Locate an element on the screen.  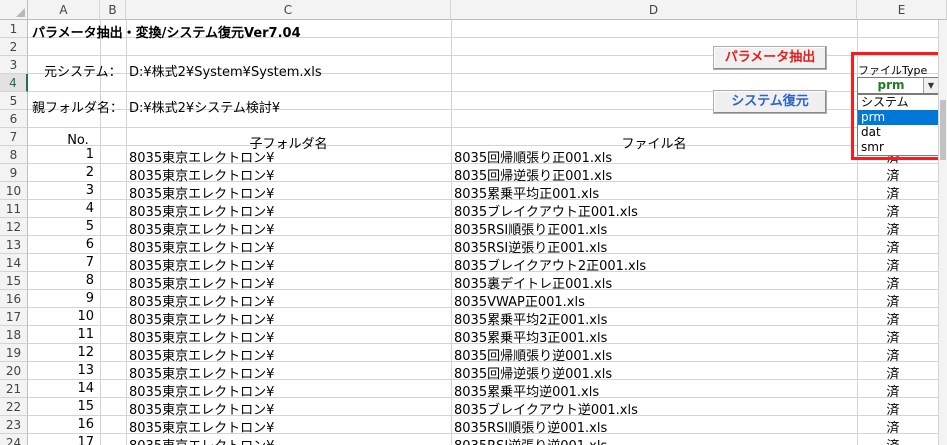
filename-cell: 8035累乗平均2正001.xls is located at coordinates (654, 318).